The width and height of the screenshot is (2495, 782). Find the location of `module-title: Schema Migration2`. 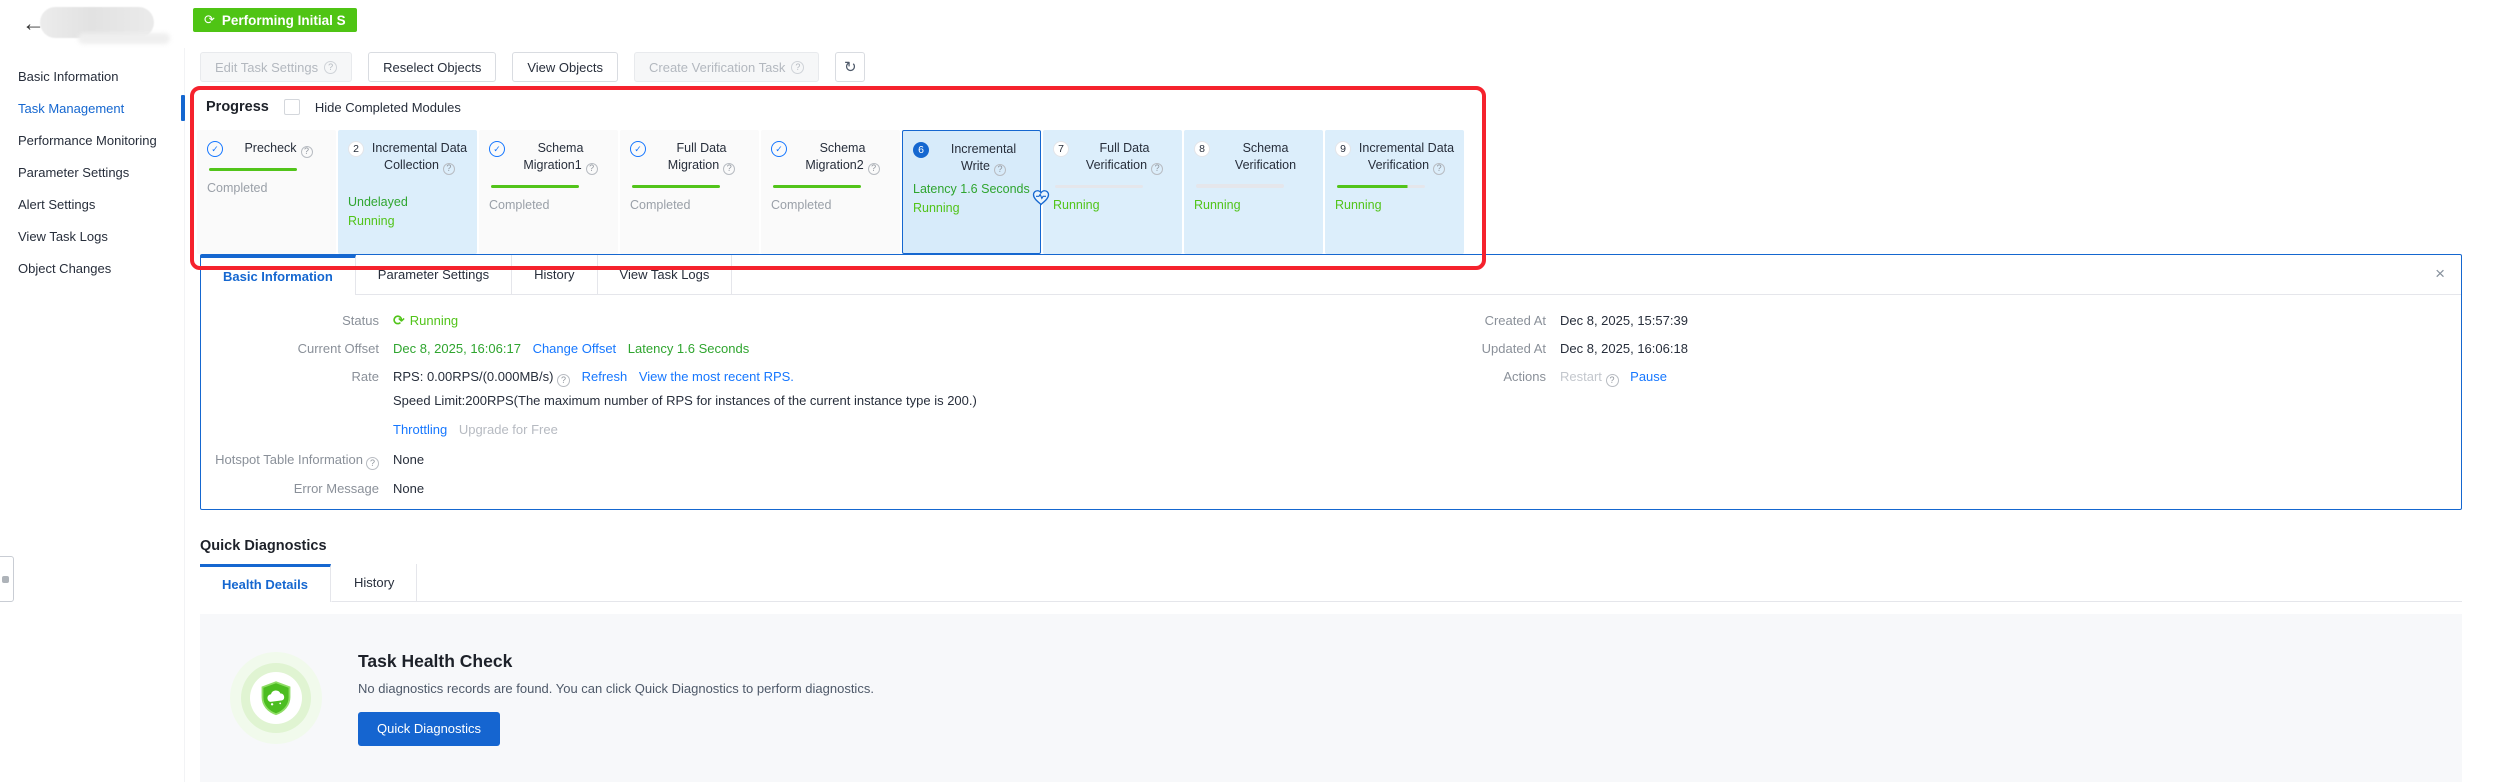

module-title: Schema Migration2 is located at coordinates (835, 156).